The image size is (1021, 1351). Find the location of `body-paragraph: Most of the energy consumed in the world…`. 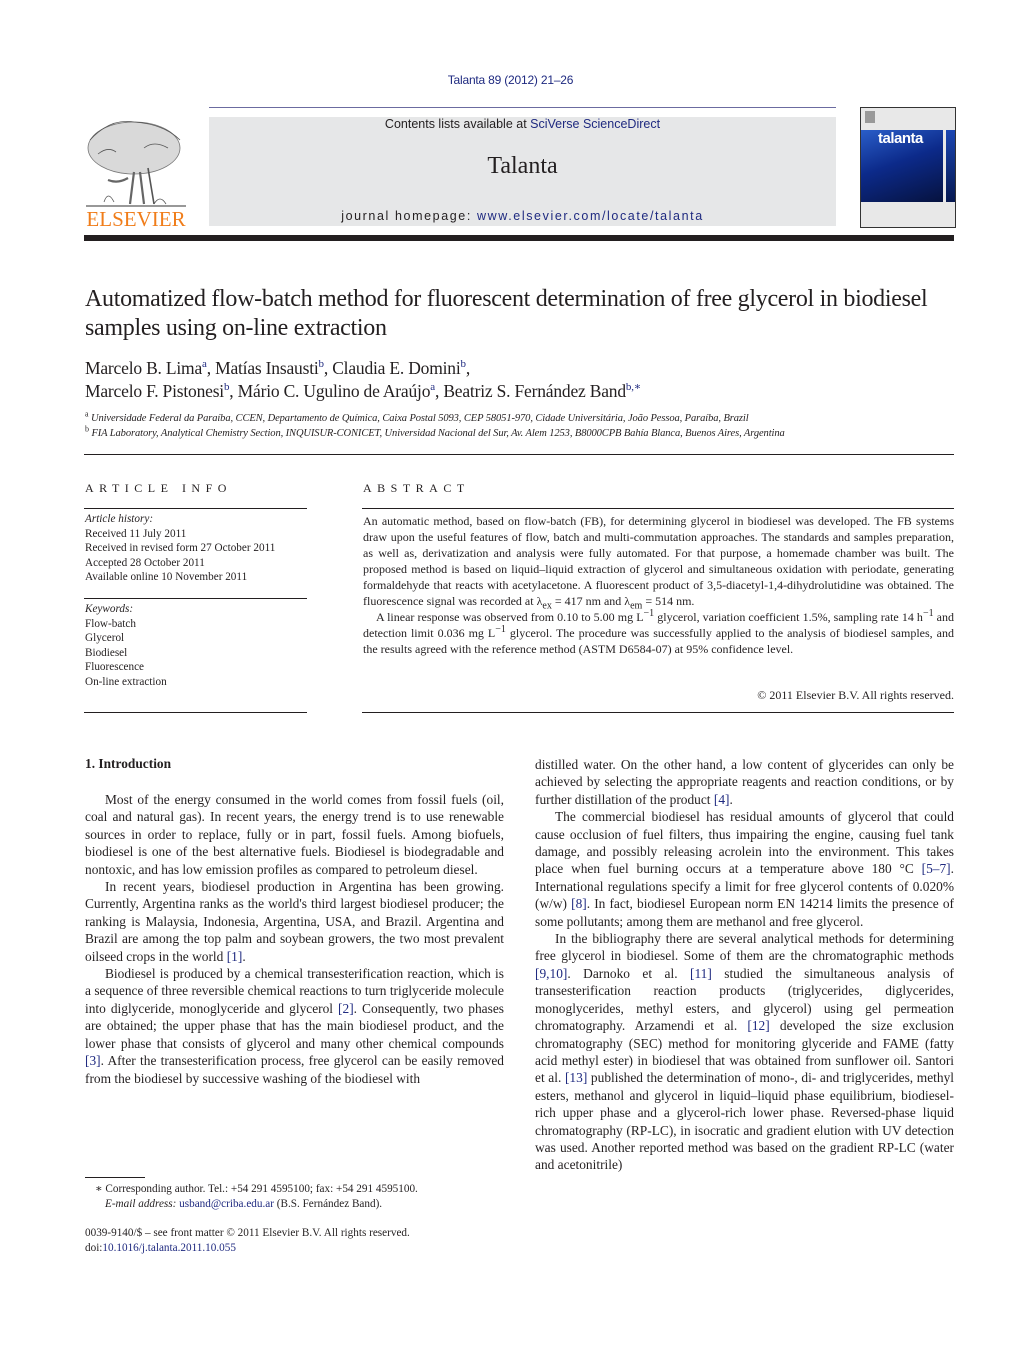

body-paragraph: Most of the energy consumed in the world… is located at coordinates (294, 834).